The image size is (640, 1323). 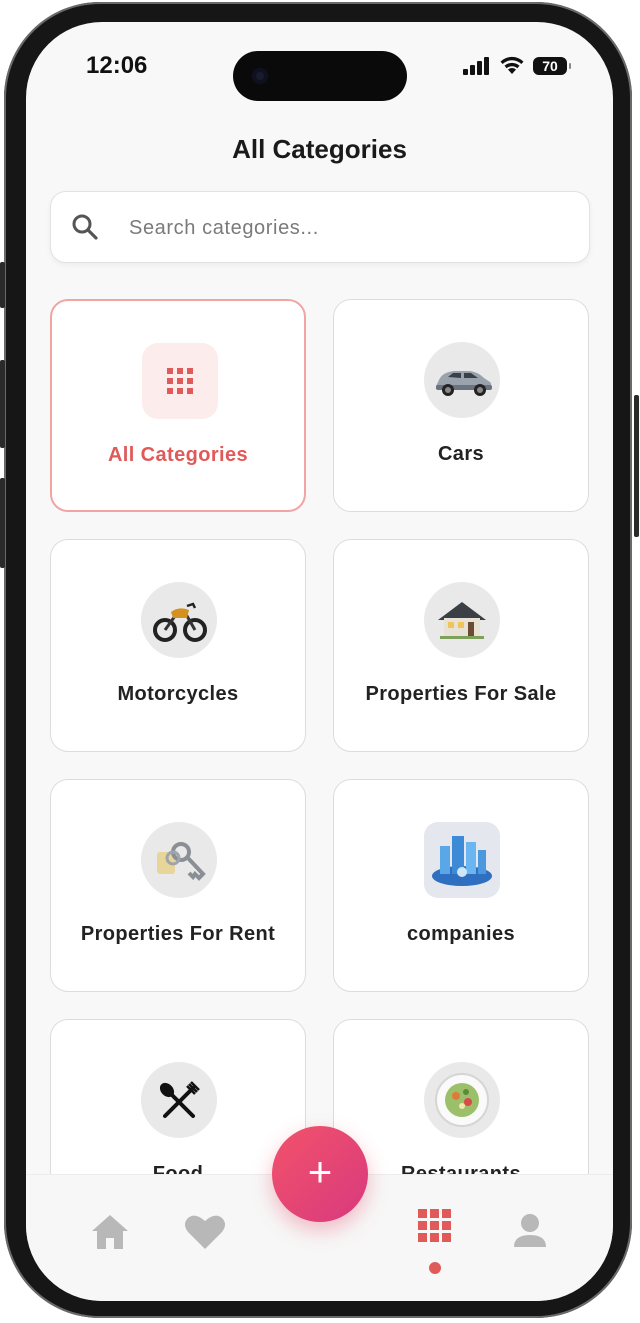 I want to click on nav-home, so click(x=110, y=1234).